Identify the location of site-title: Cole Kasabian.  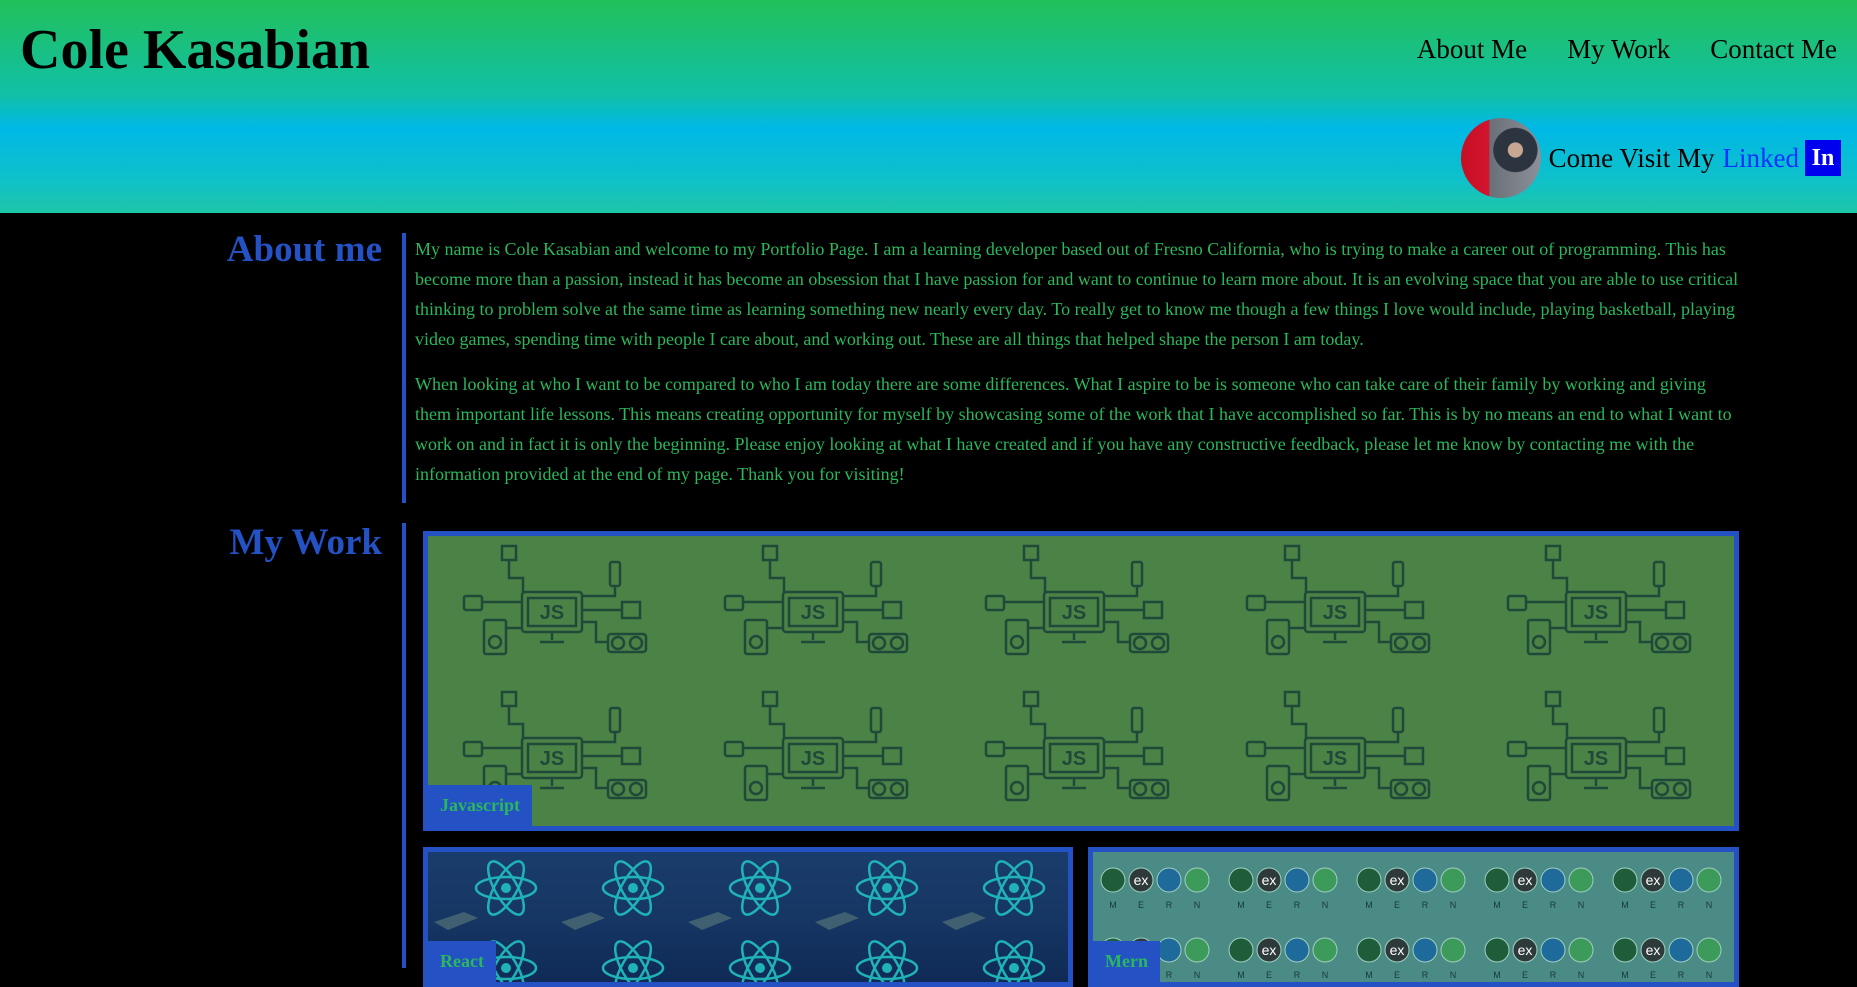
(195, 50).